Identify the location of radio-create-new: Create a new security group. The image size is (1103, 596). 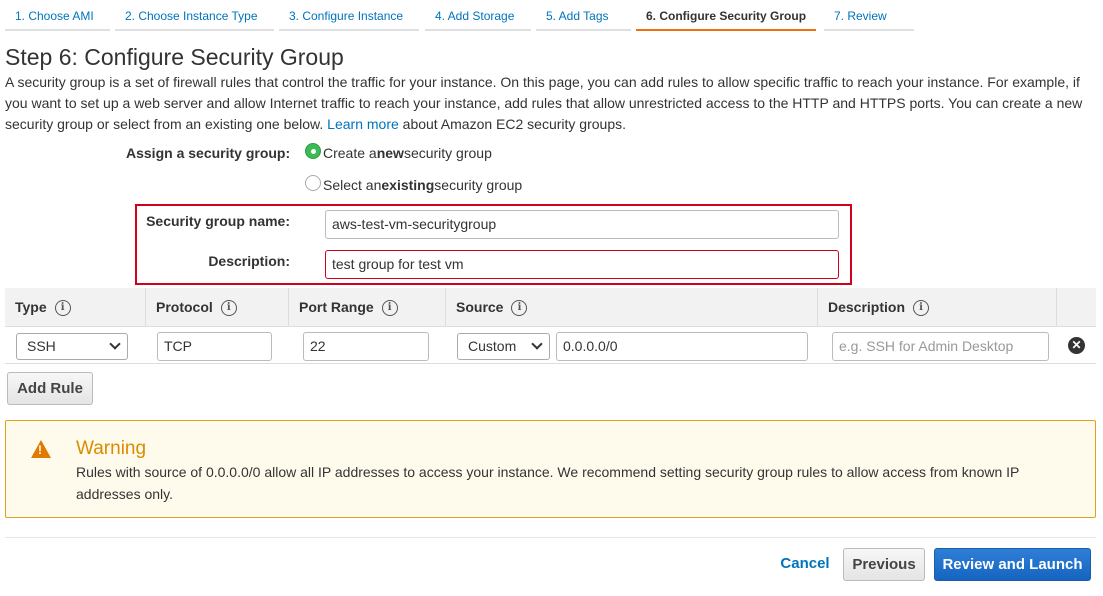
(398, 152).